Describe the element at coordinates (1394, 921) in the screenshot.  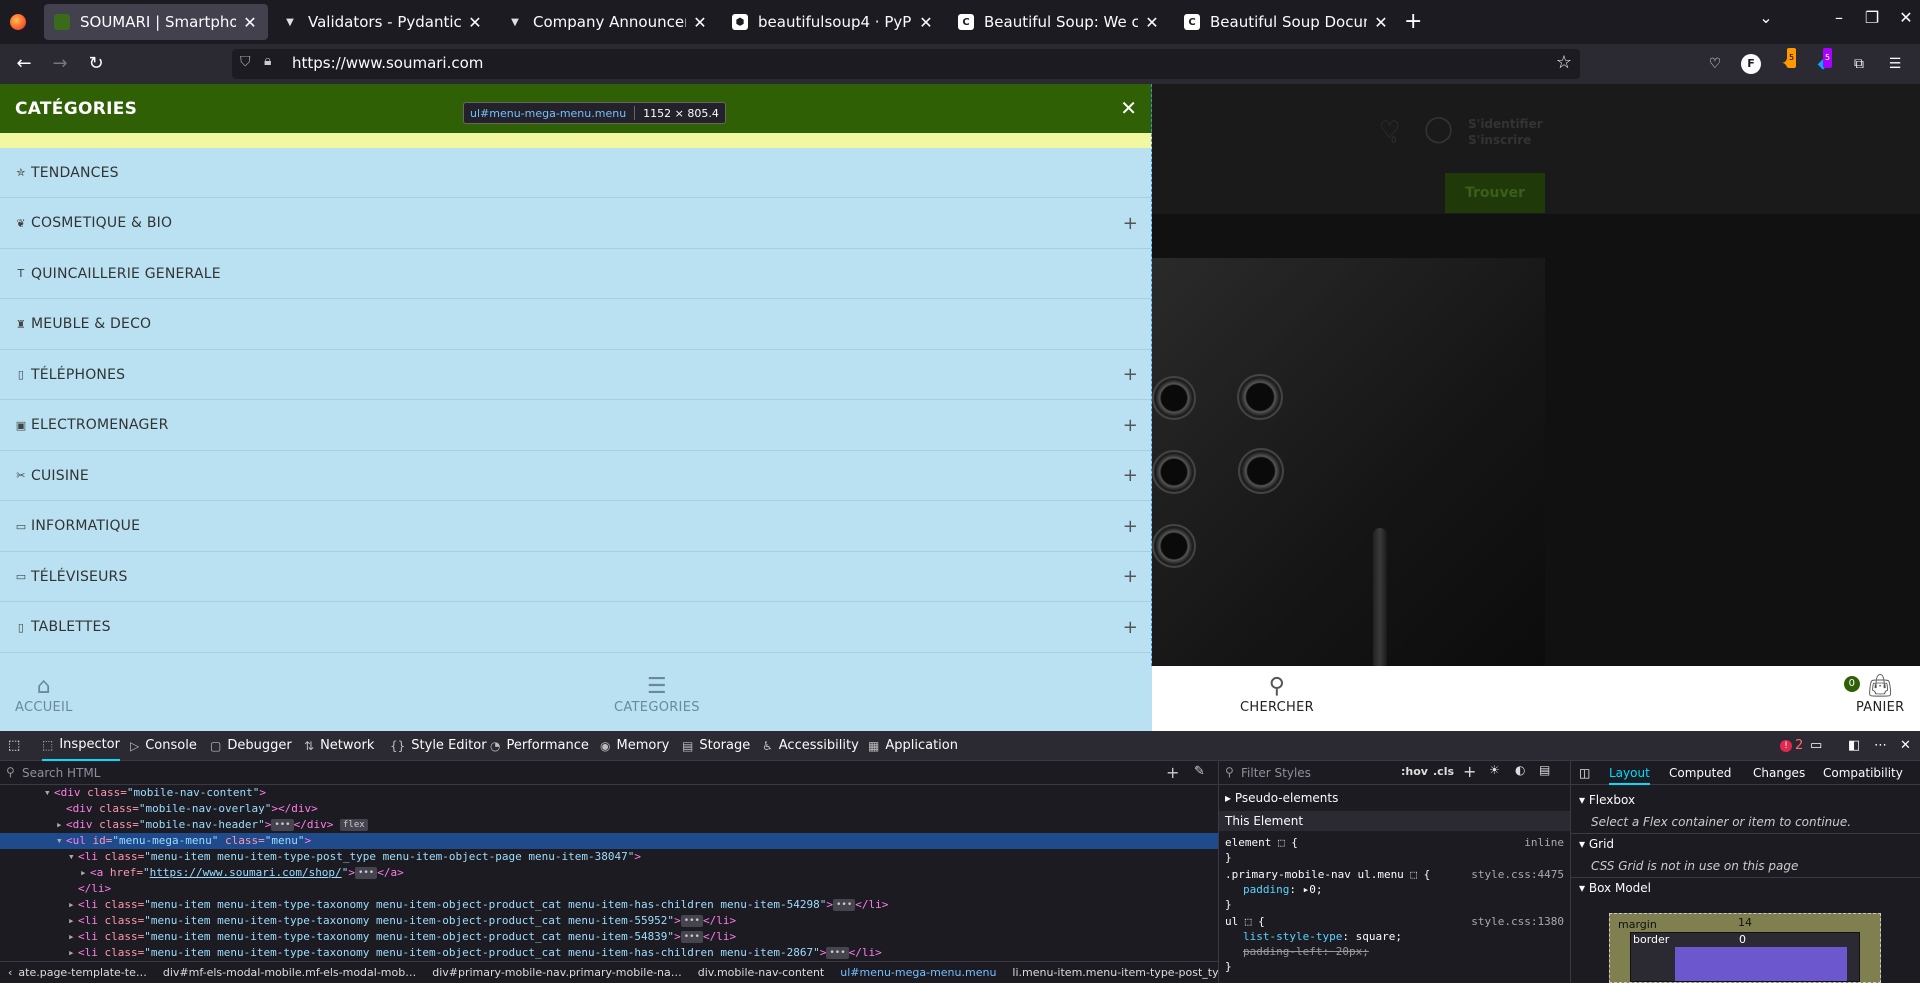
I see `rule-ul: ul ⬚ {style.css:1380` at that location.